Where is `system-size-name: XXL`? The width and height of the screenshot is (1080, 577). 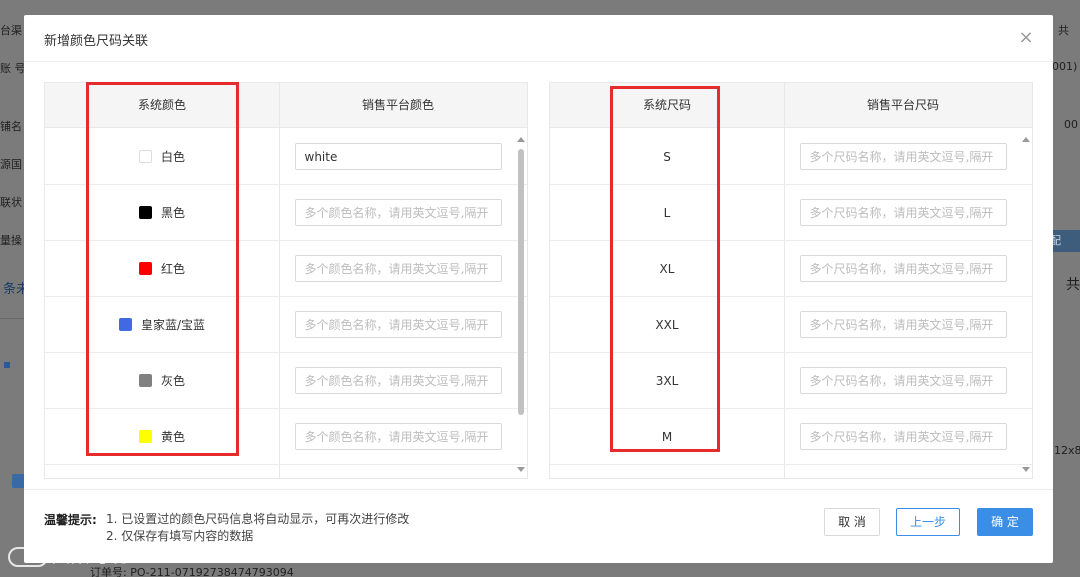 system-size-name: XXL is located at coordinates (667, 324).